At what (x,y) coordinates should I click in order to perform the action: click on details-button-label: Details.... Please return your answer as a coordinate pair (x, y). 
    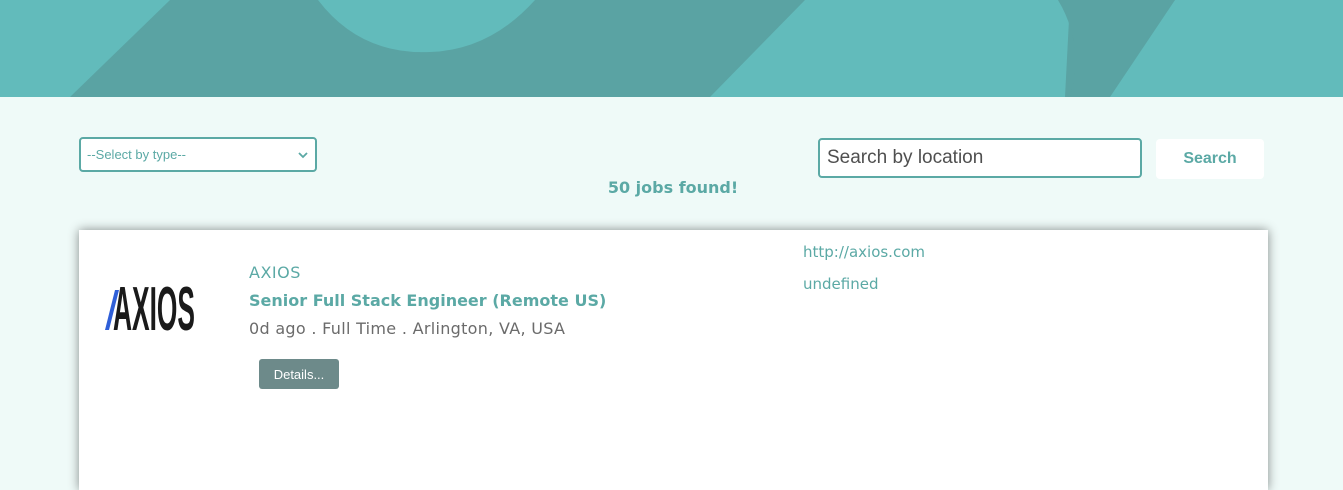
    Looking at the image, I should click on (299, 374).